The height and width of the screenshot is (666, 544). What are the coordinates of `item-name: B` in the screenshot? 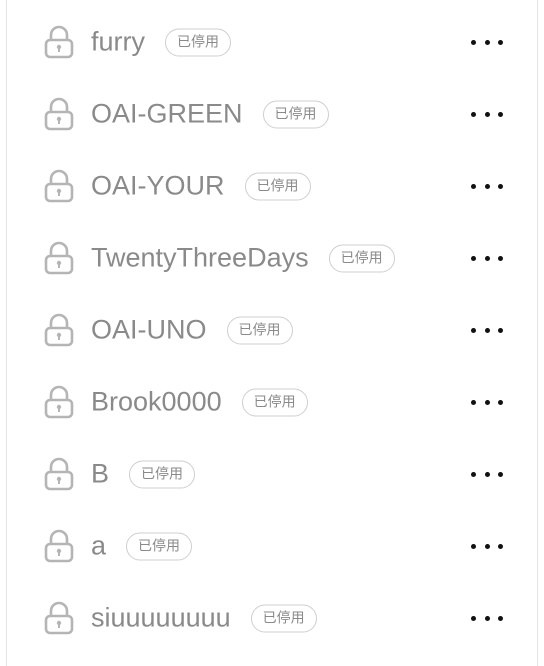 It's located at (100, 473).